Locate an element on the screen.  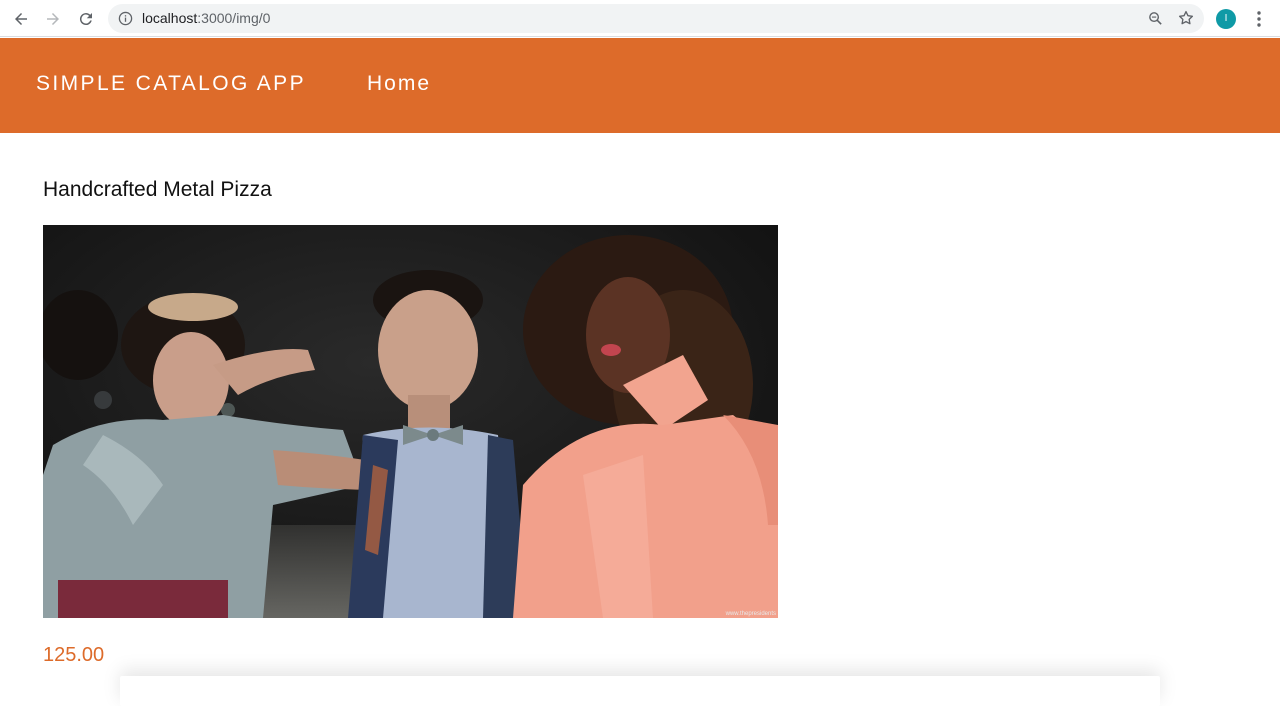
zoom-icon is located at coordinates (1155, 18).